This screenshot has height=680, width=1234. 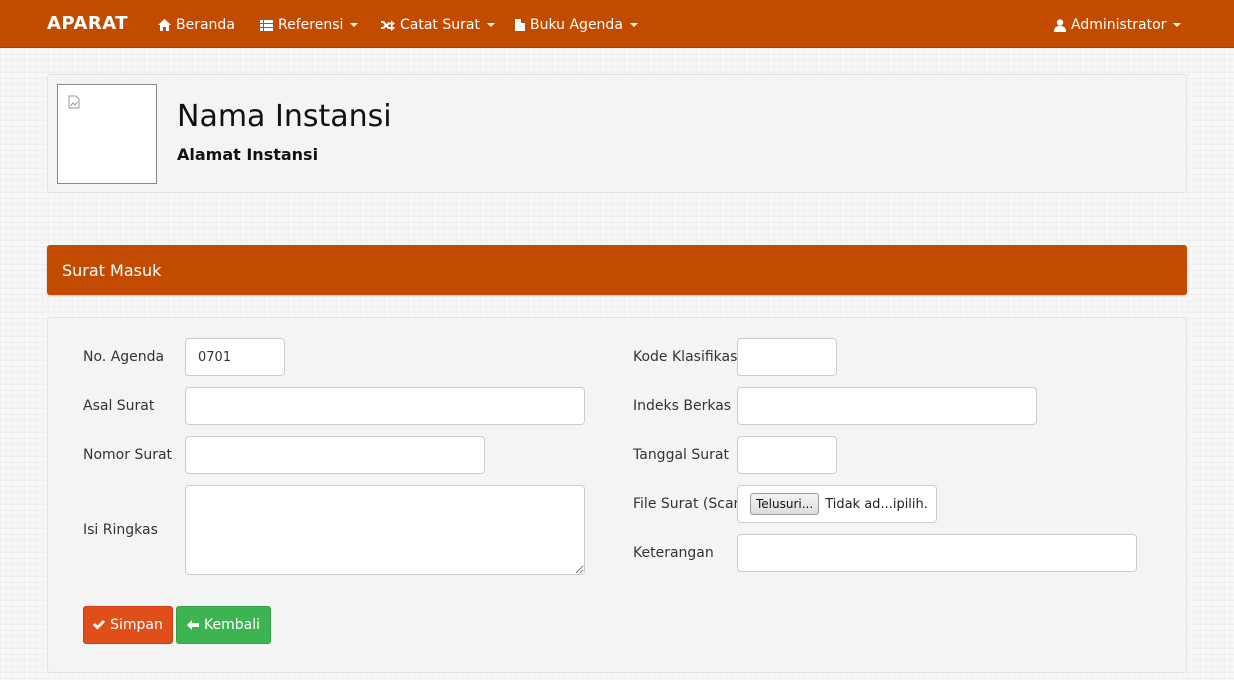 What do you see at coordinates (164, 25) in the screenshot?
I see `home-icon` at bounding box center [164, 25].